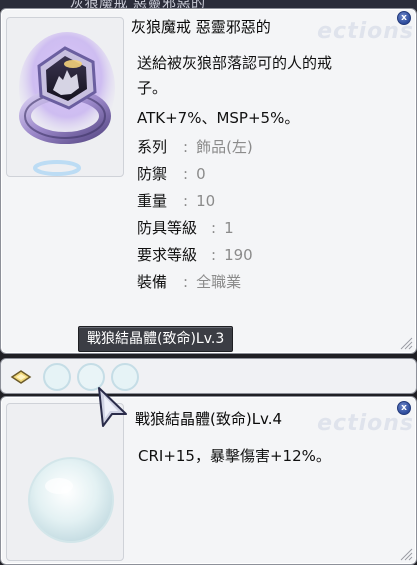 This screenshot has height=565, width=417. What do you see at coordinates (152, 282) in the screenshot?
I see `attribute-label: 裝備` at bounding box center [152, 282].